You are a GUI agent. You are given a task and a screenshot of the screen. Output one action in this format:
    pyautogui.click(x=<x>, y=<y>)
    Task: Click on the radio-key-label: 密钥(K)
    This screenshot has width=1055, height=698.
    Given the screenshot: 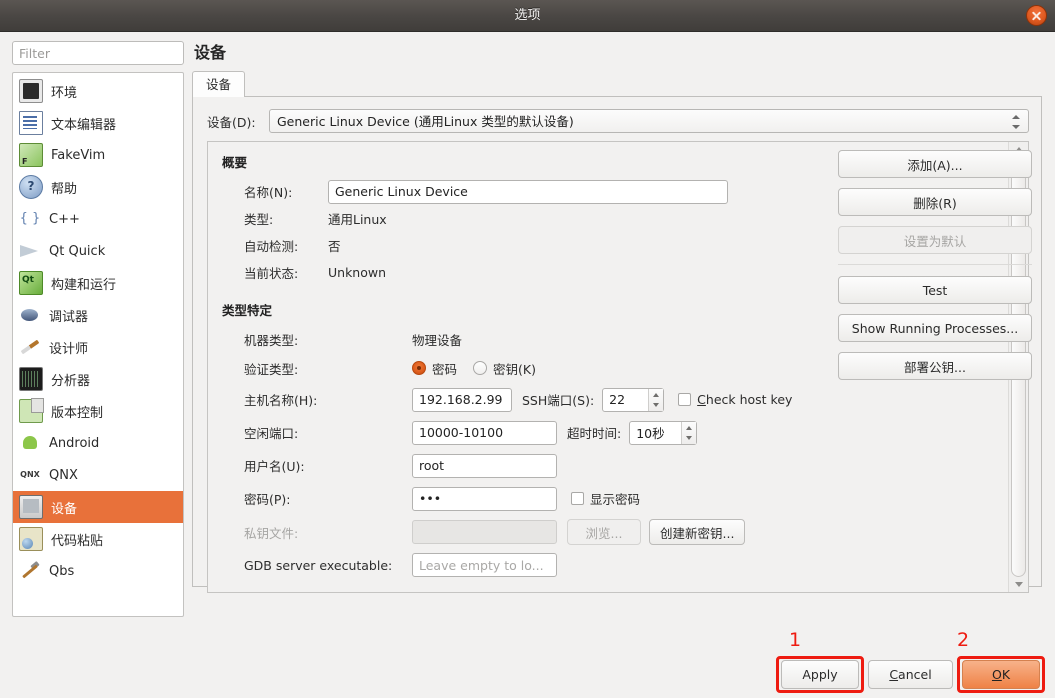 What is the action you would take?
    pyautogui.click(x=514, y=369)
    